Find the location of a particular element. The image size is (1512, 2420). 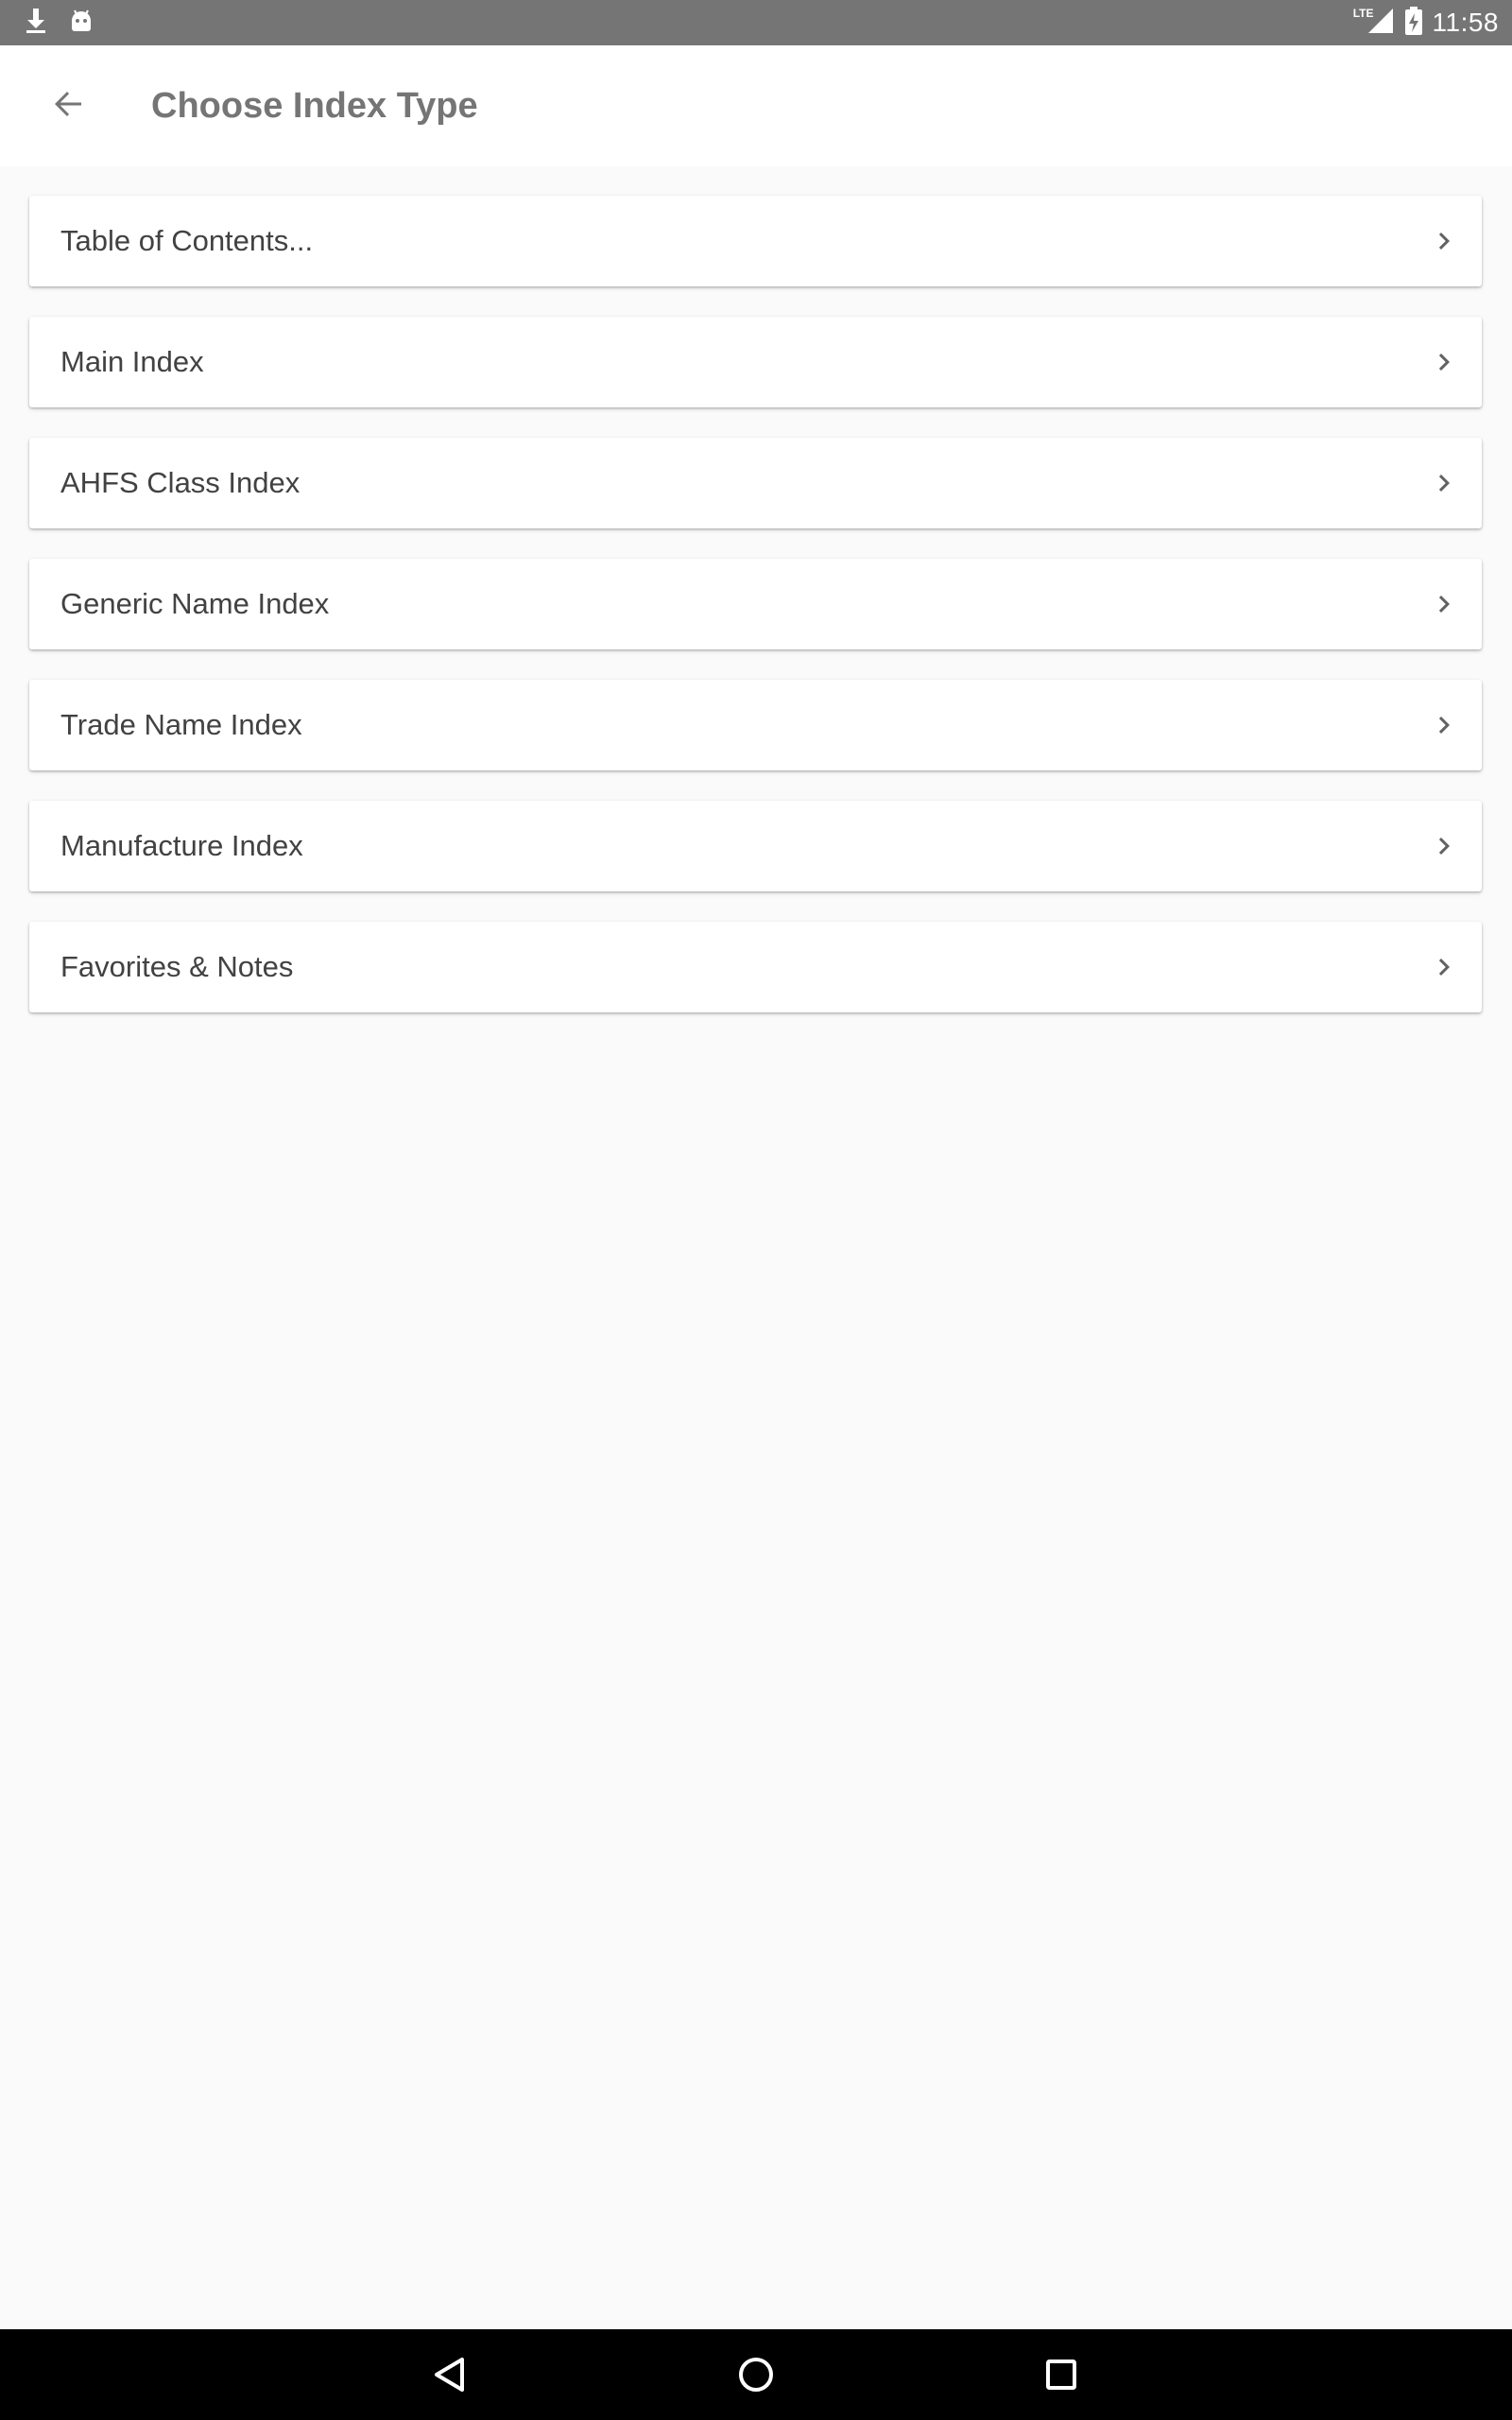

index-item-trade-name-index: Trade Name Index is located at coordinates (755, 725).